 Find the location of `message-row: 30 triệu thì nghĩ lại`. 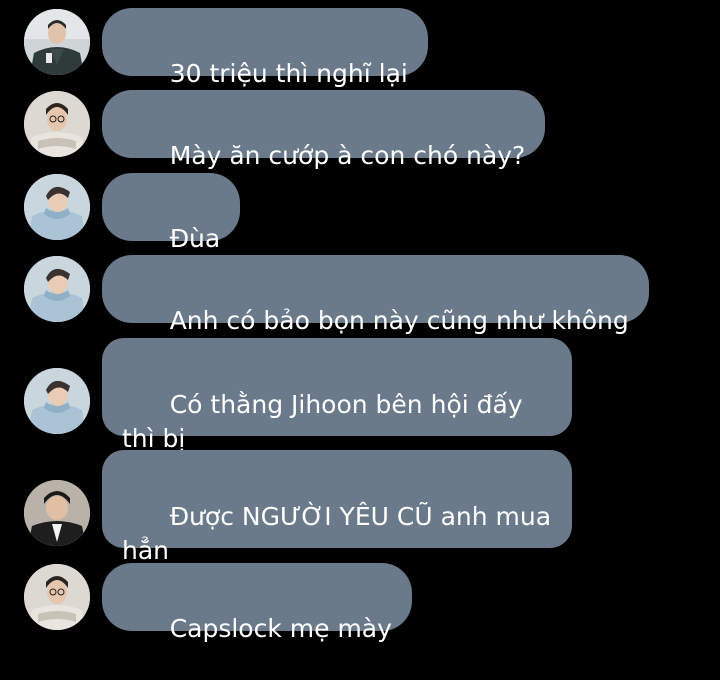

message-row: 30 triệu thì nghĩ lại is located at coordinates (360, 48).